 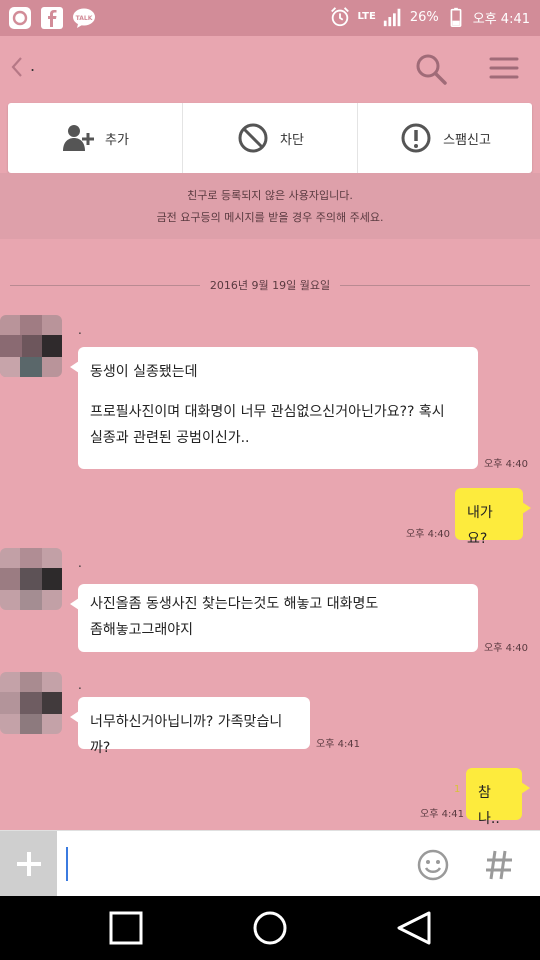 I want to click on system-nav-bar, so click(x=270, y=928).